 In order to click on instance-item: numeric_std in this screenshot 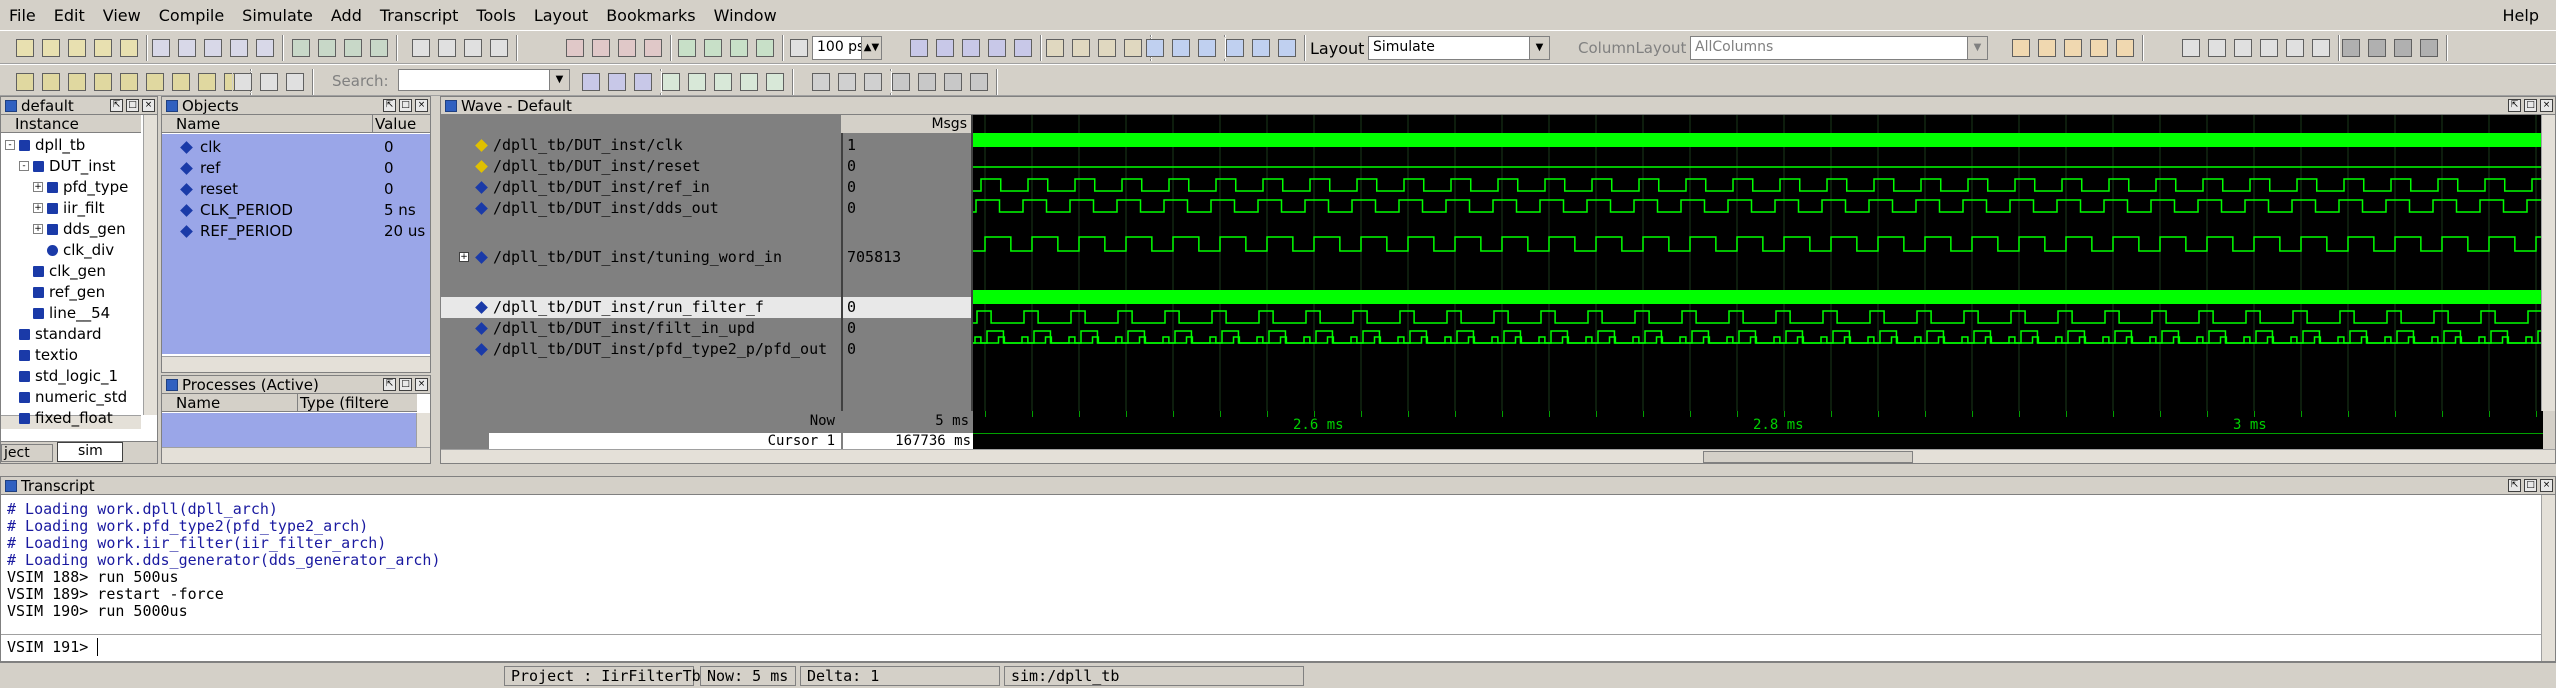, I will do `click(71, 397)`.